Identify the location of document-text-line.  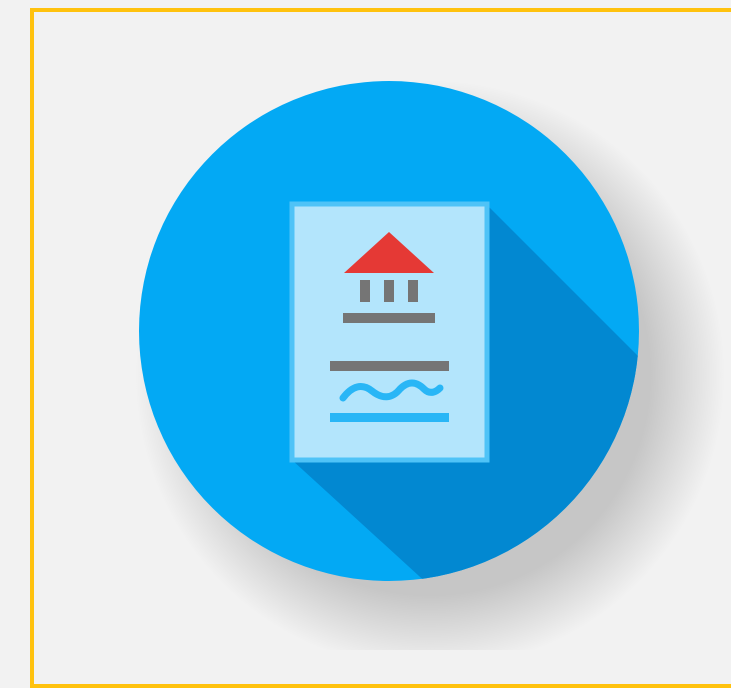
(389, 366).